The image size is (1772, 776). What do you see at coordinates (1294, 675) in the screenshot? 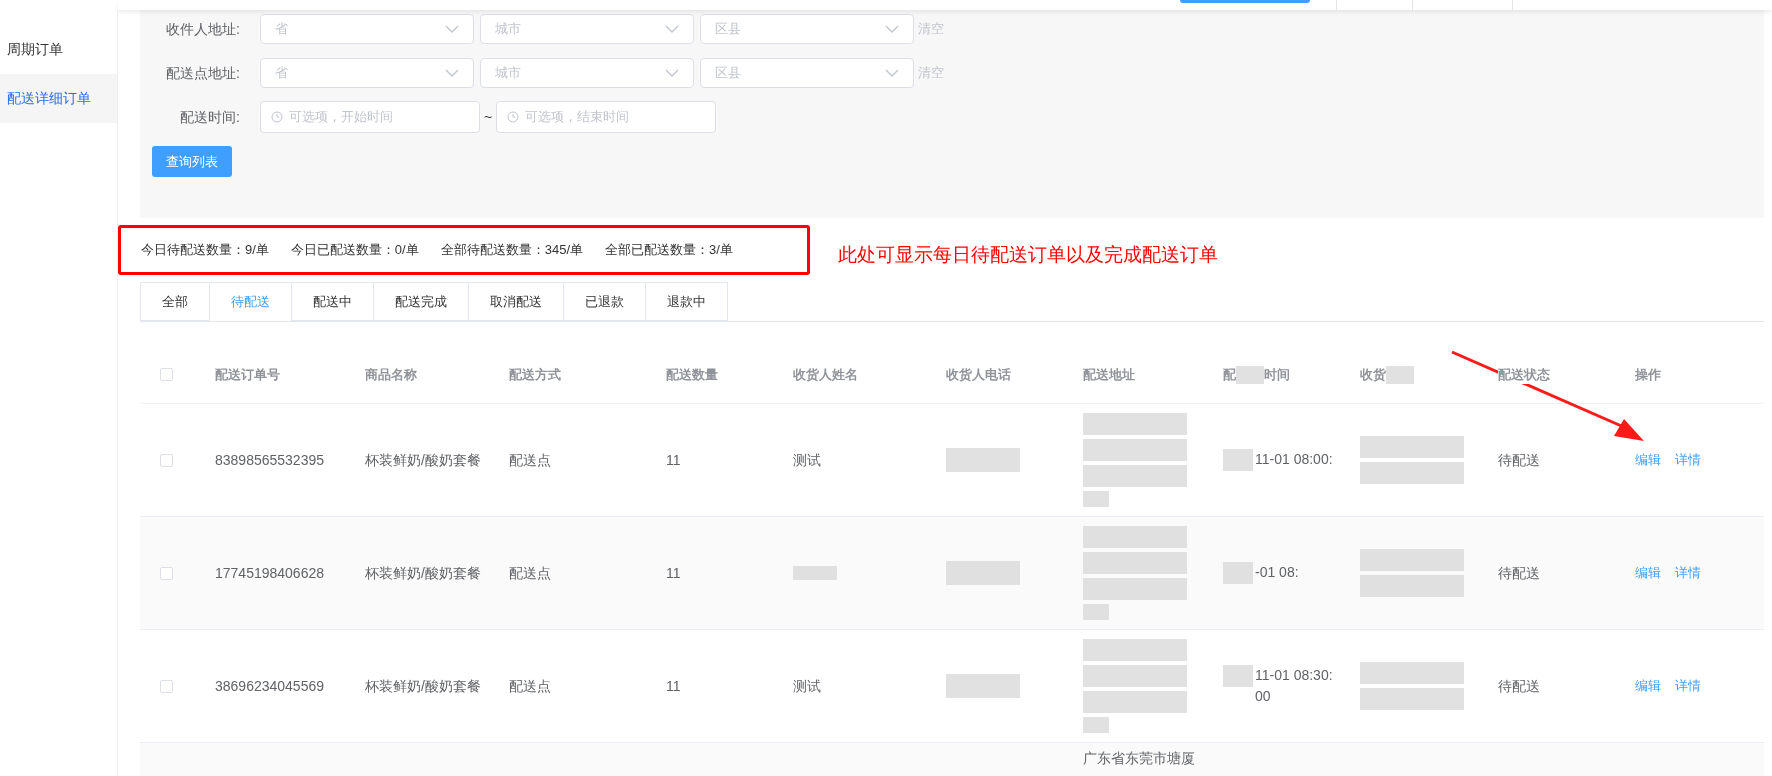
I see `table-cell-text: 11-01 08:30:` at bounding box center [1294, 675].